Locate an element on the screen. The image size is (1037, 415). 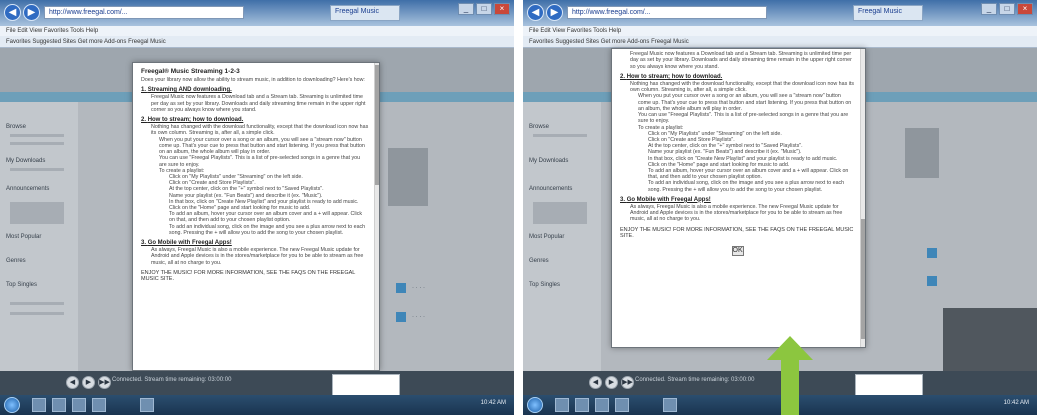
video-thumbnail is located at coordinates (990, 339).